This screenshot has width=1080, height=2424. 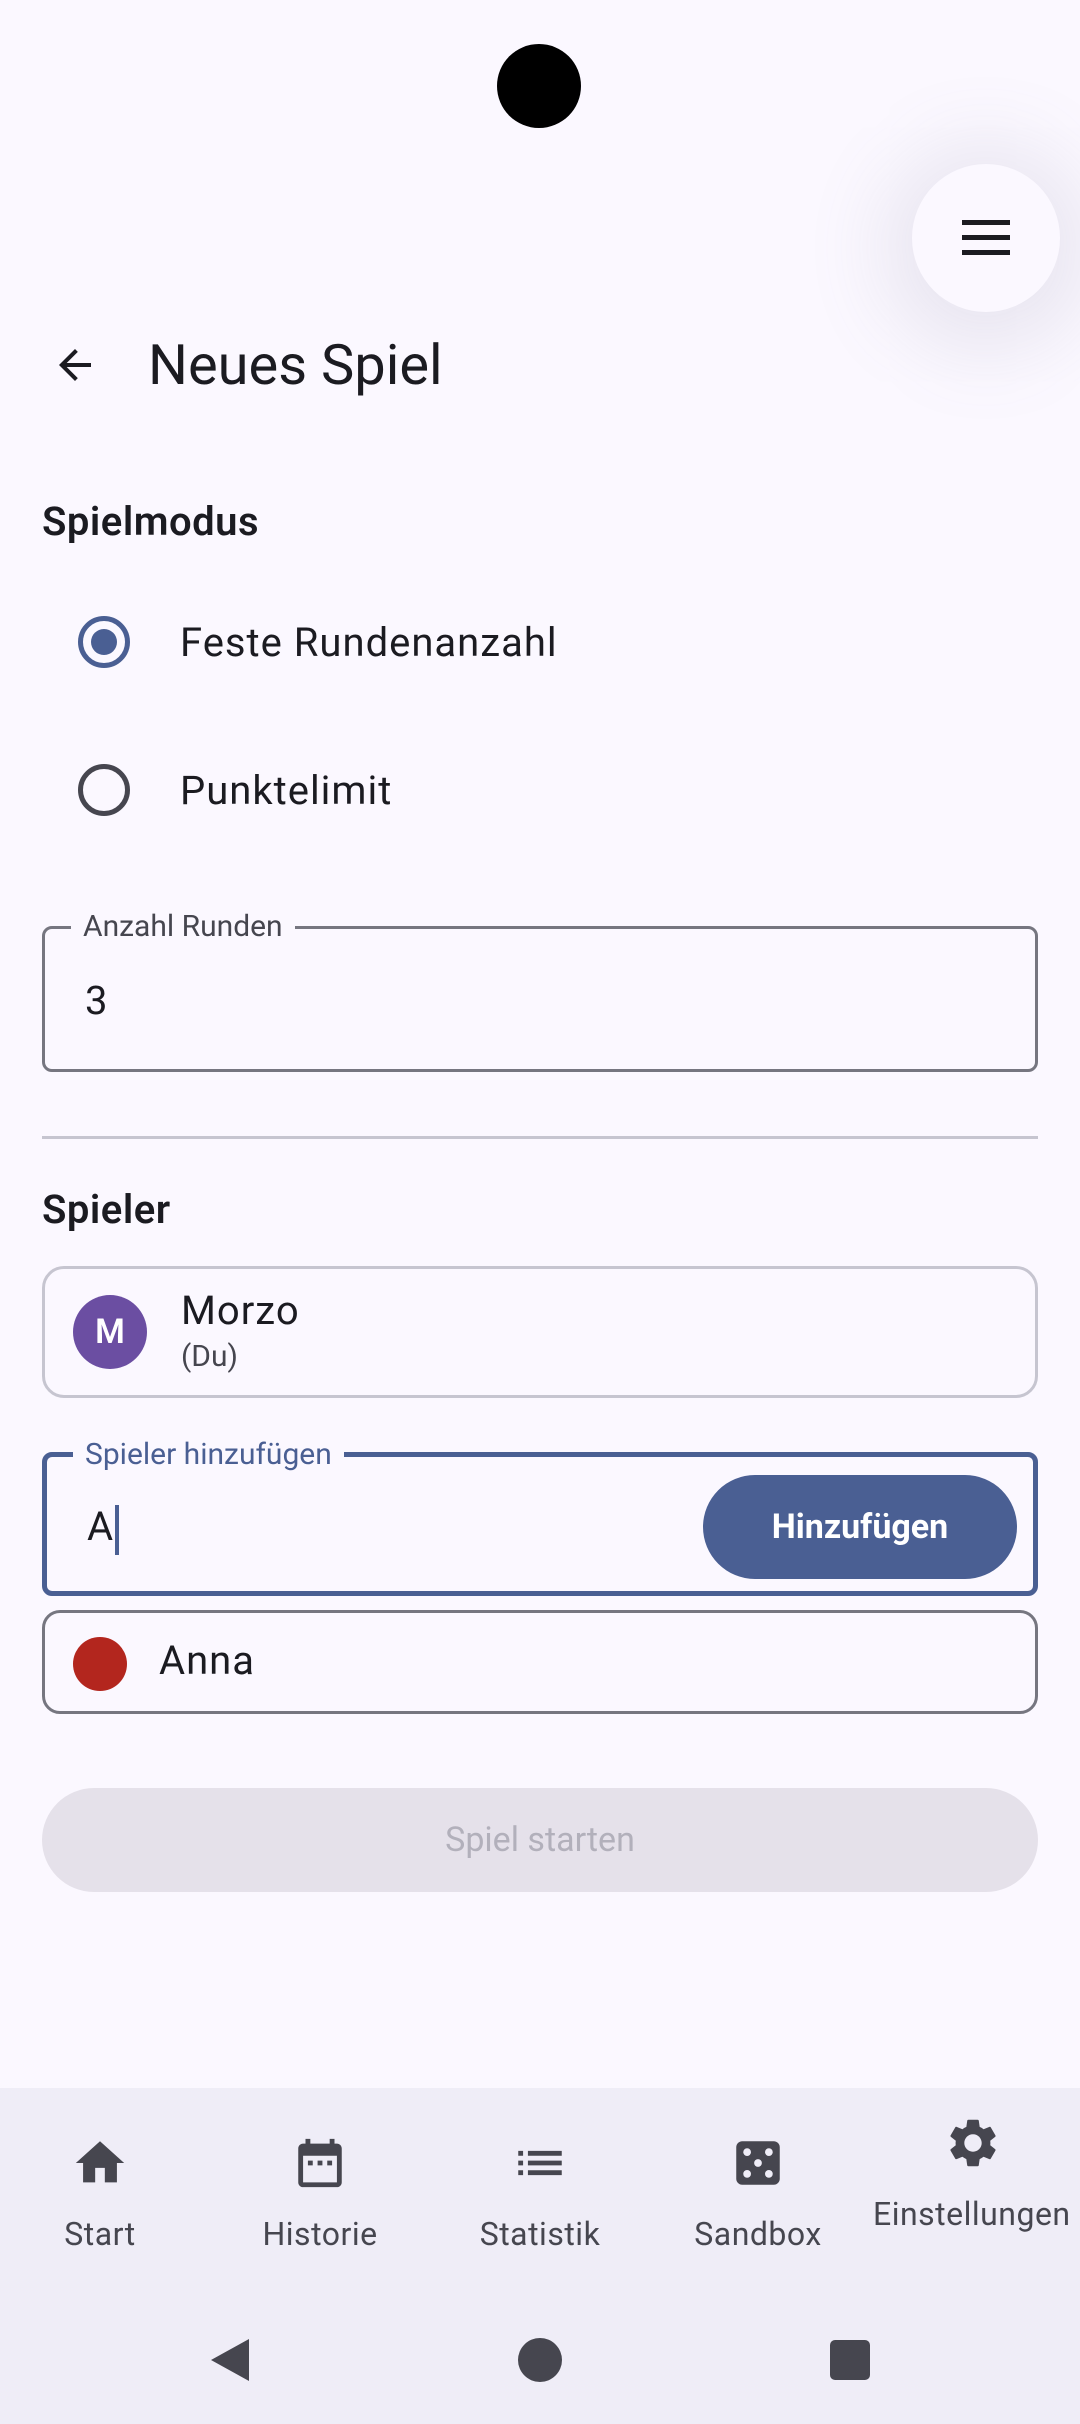 What do you see at coordinates (758, 2234) in the screenshot?
I see `nav-label-sandbox: Sandbox` at bounding box center [758, 2234].